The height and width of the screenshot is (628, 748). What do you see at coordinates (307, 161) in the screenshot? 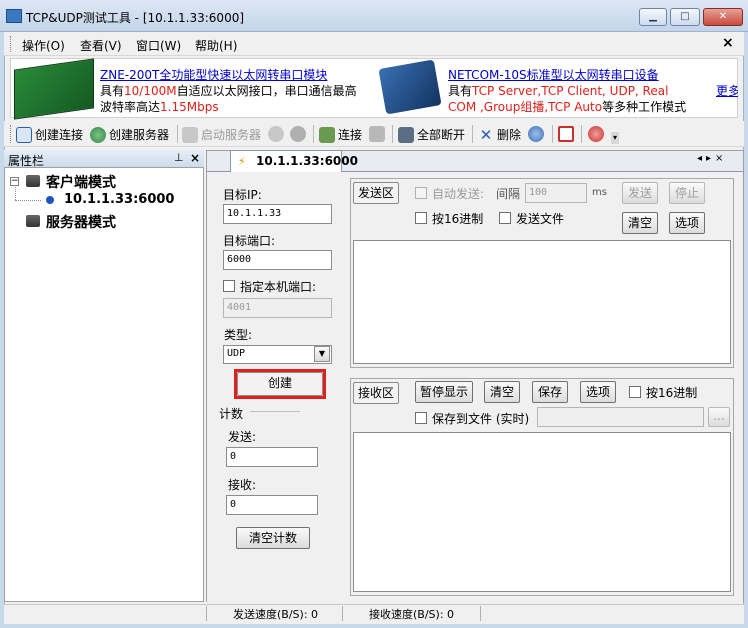
I see `tab-connection-label: 10.1.1.33:6000` at bounding box center [307, 161].